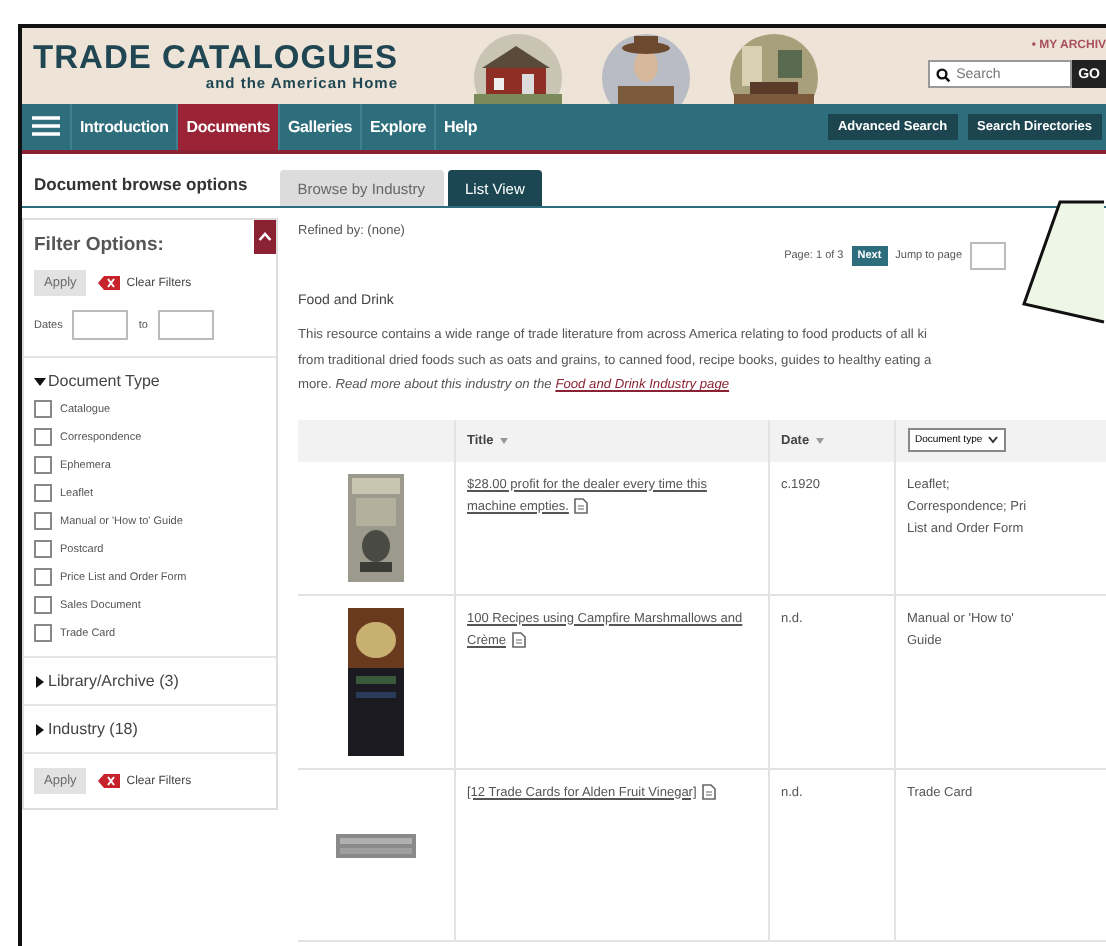 The image size is (1106, 946). I want to click on chevron-down-icon, so click(993, 440).